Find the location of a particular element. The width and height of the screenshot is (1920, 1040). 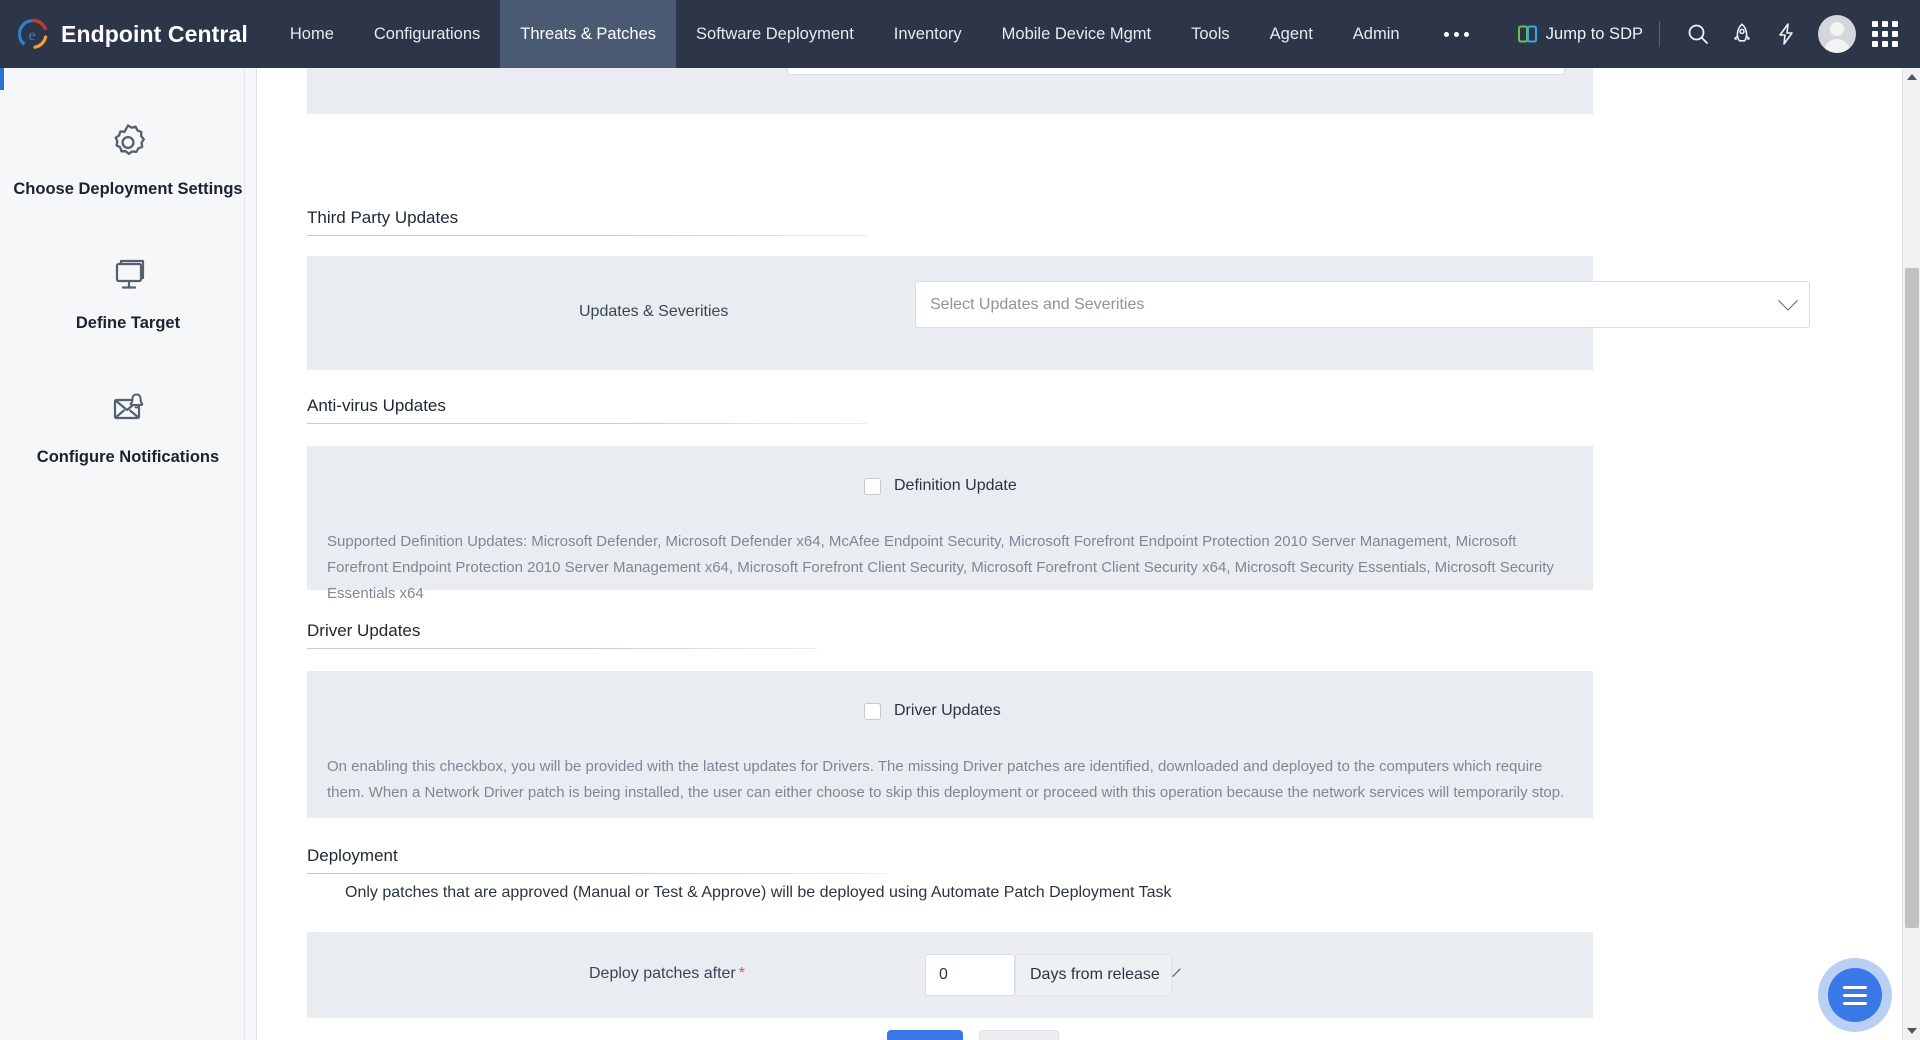

endpoint-central-logo-icon: e is located at coordinates (33, 34).